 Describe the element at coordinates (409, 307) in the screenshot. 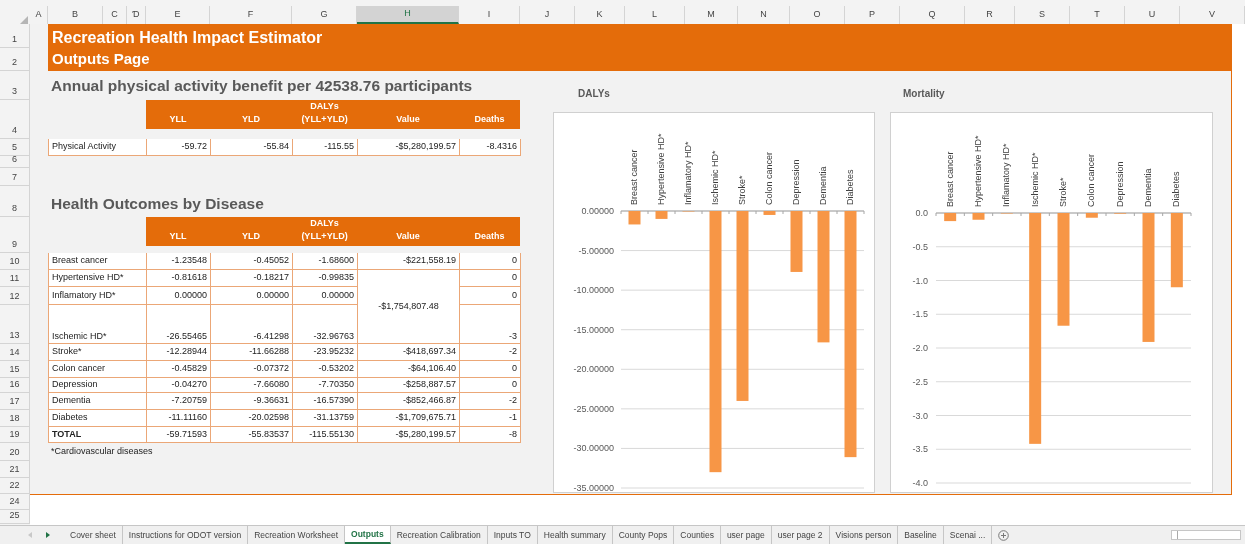

I see `table-cell: -$1,754,807.48` at that location.